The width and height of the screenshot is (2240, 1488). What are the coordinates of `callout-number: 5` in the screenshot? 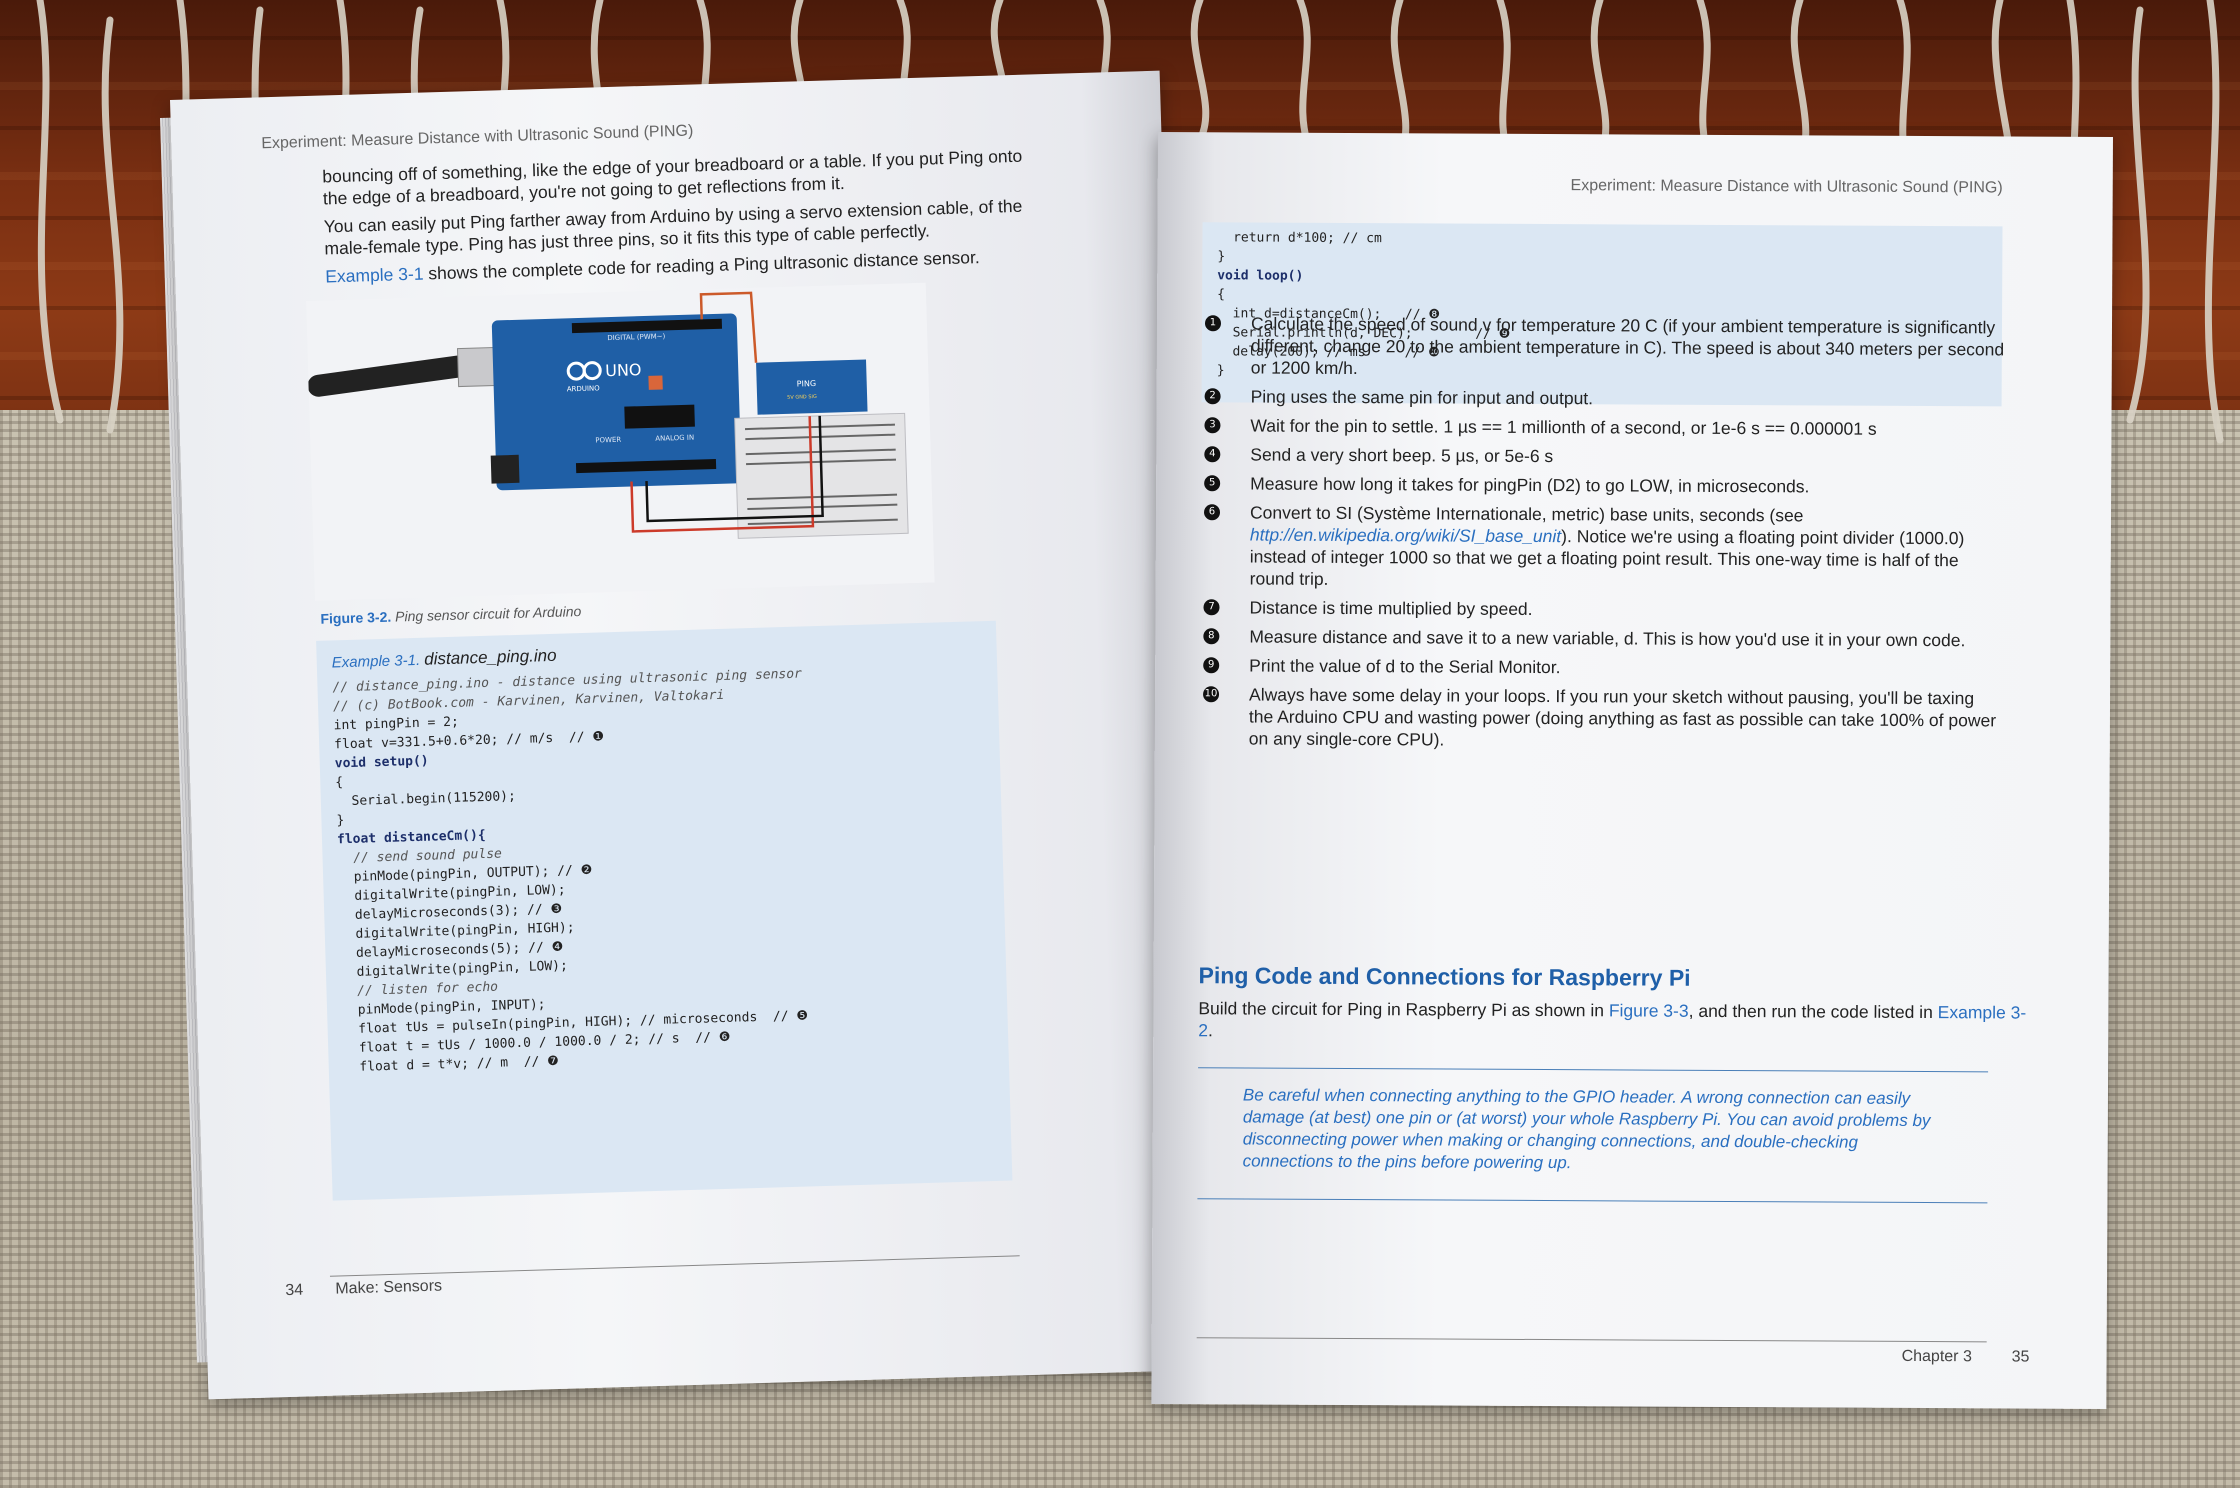 It's located at (1212, 483).